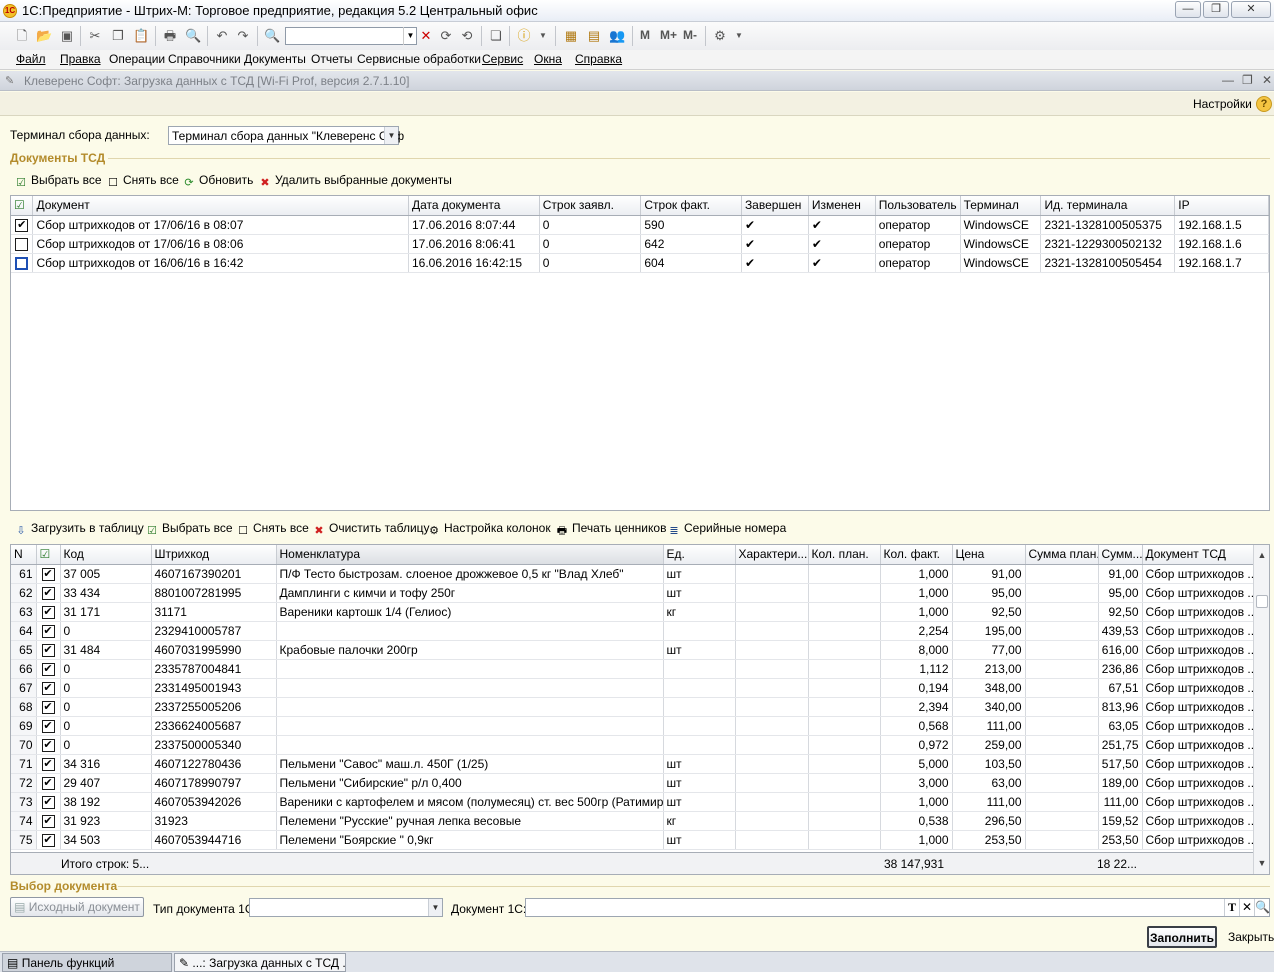  Describe the element at coordinates (989, 555) in the screenshot. I see `lines-header-price: Цена` at that location.